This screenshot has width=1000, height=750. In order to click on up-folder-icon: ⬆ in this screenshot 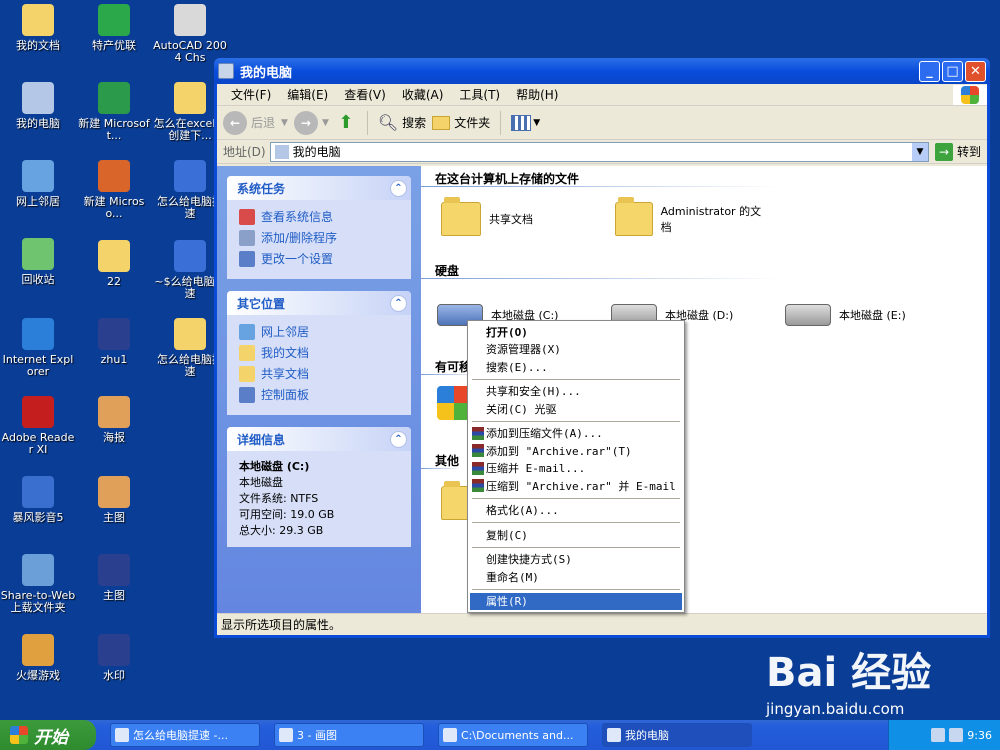, I will do `click(346, 122)`.